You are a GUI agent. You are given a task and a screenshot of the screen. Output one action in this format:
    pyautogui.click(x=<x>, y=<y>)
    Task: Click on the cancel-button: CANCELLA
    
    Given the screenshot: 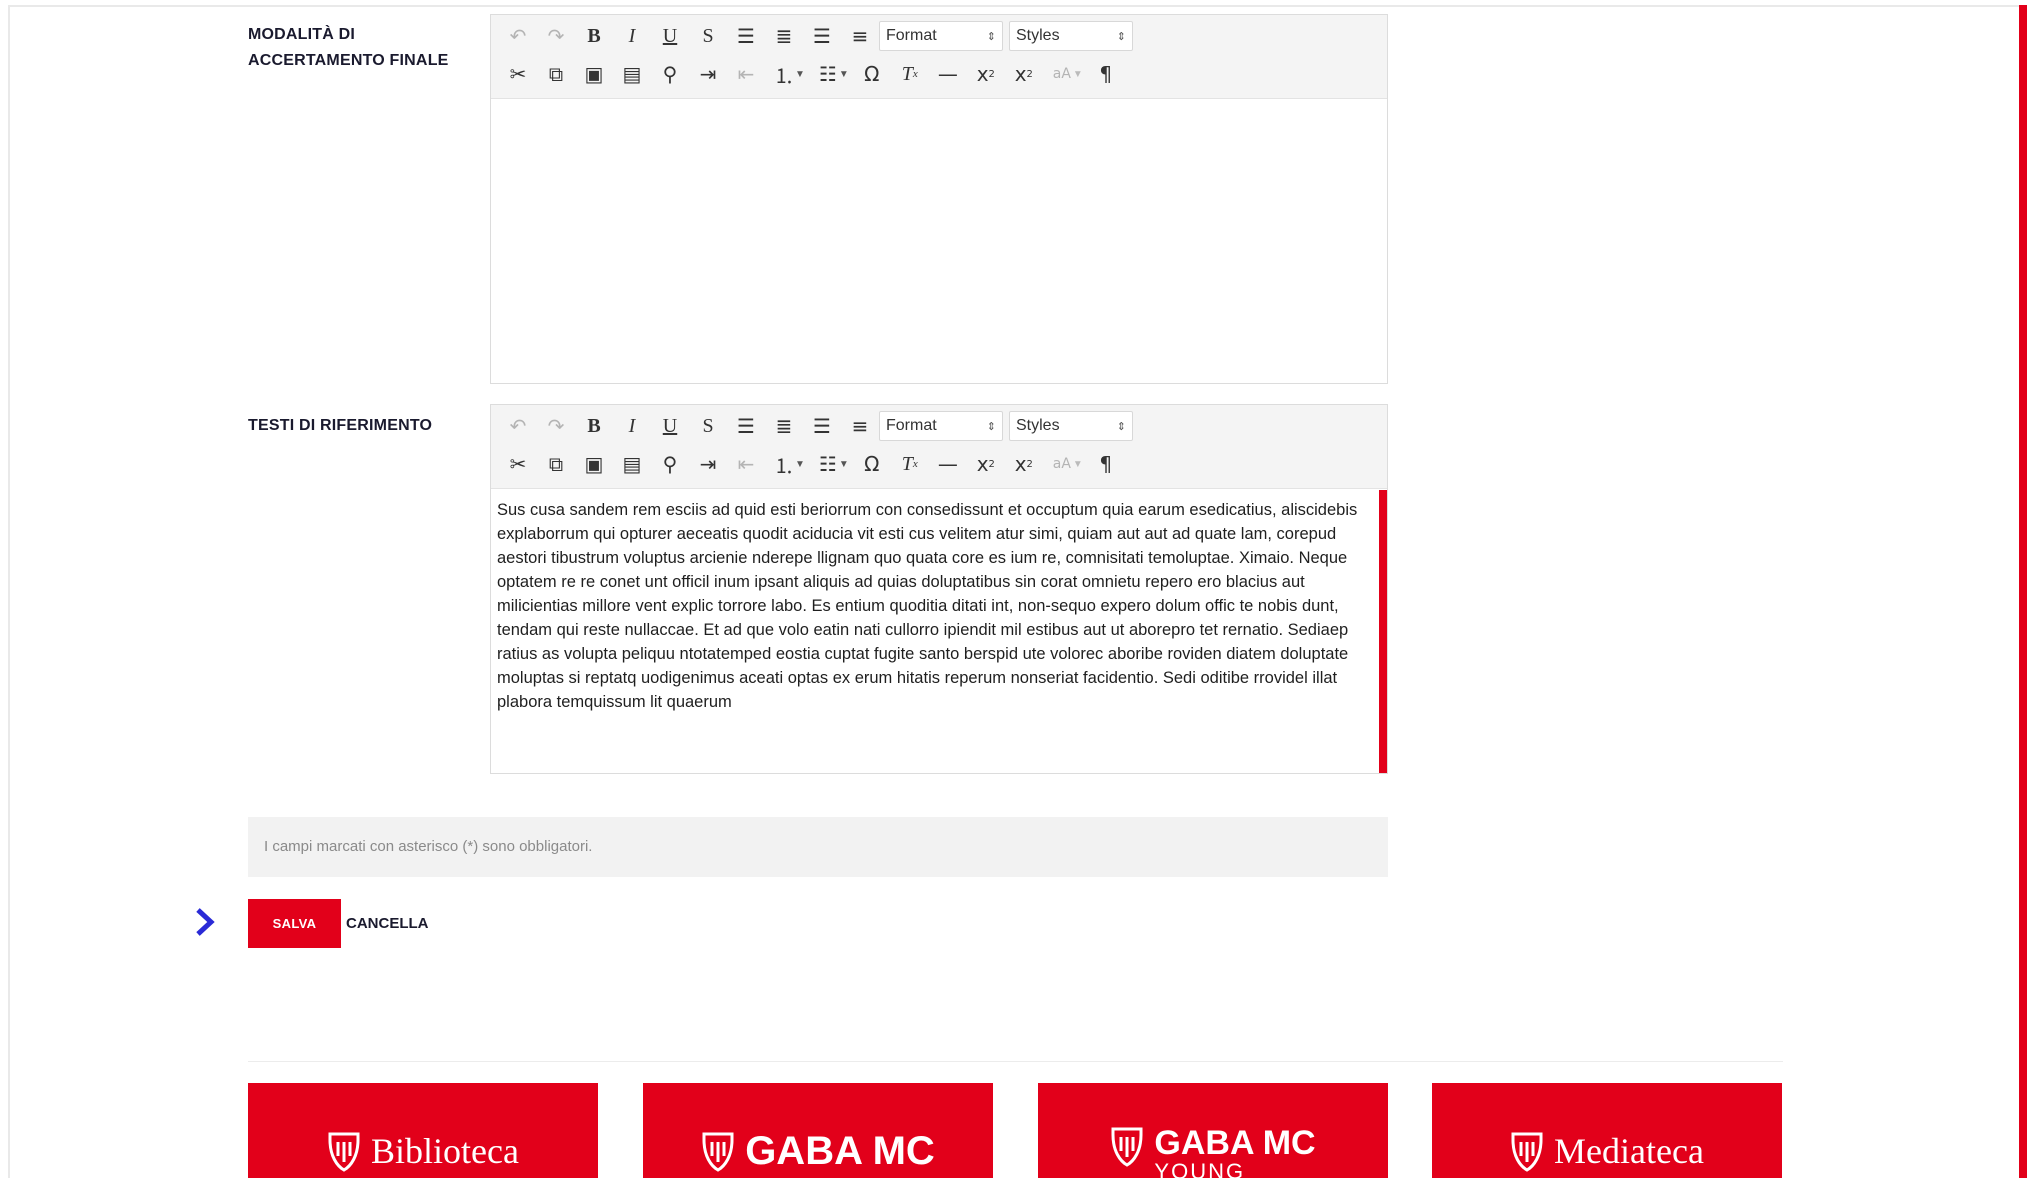 What is the action you would take?
    pyautogui.click(x=387, y=924)
    